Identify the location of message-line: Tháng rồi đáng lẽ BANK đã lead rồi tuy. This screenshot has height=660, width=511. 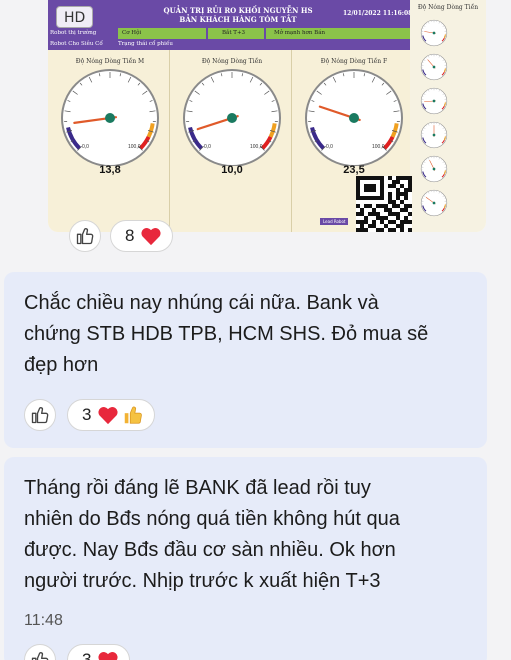
(197, 488).